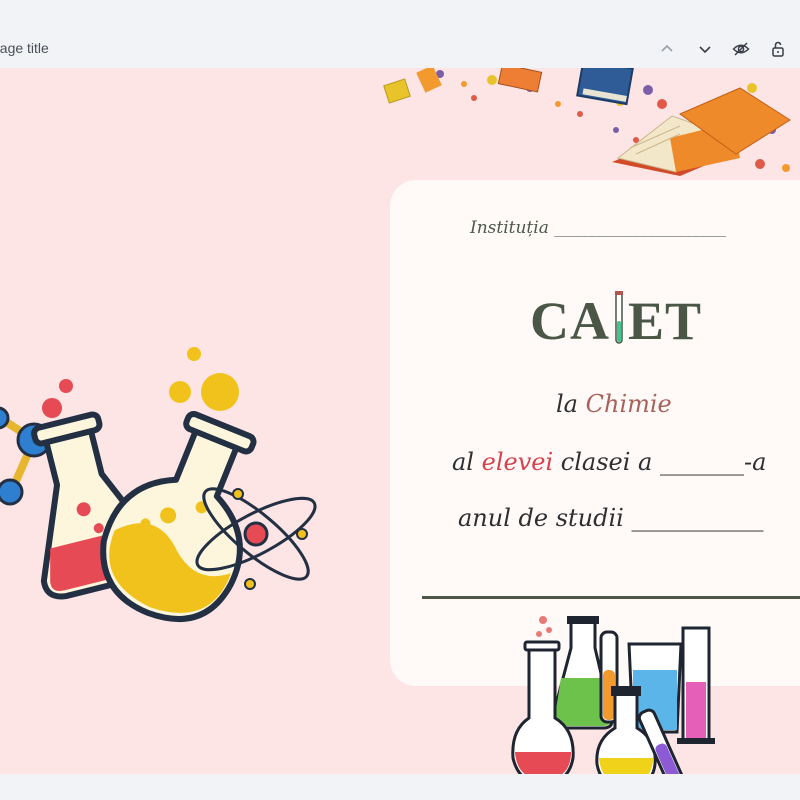  I want to click on institution-line: Instituția _______________________, so click(598, 228).